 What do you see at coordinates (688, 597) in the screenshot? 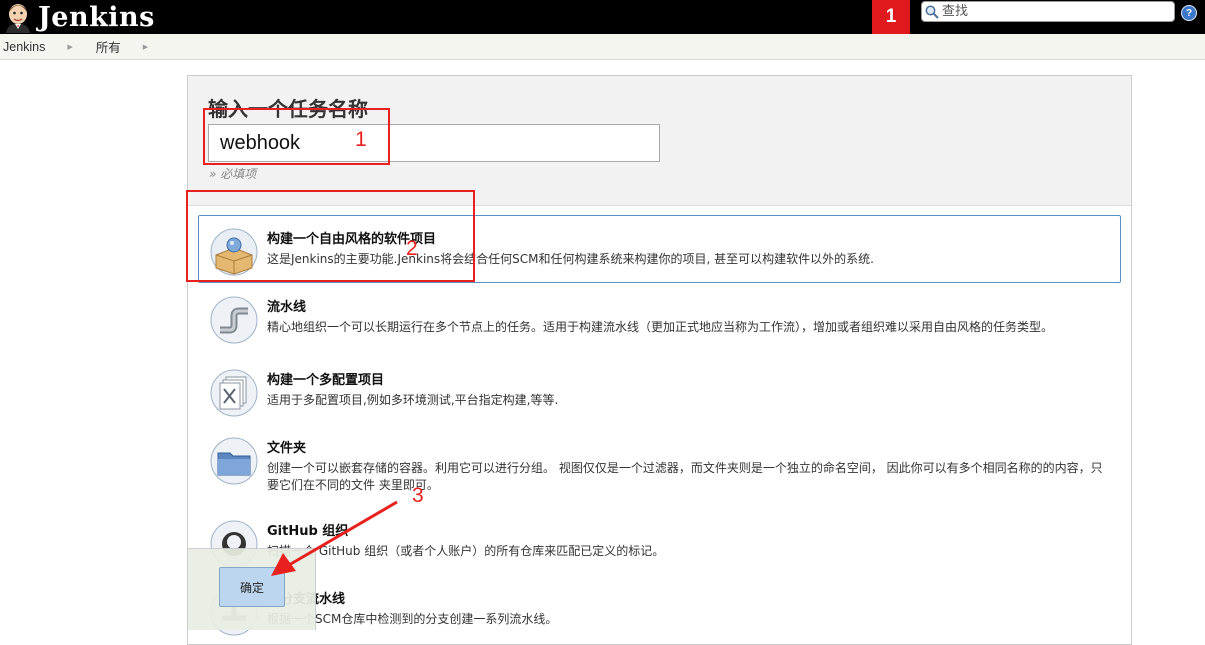
I see `item-type-name: 多分支流水线` at bounding box center [688, 597].